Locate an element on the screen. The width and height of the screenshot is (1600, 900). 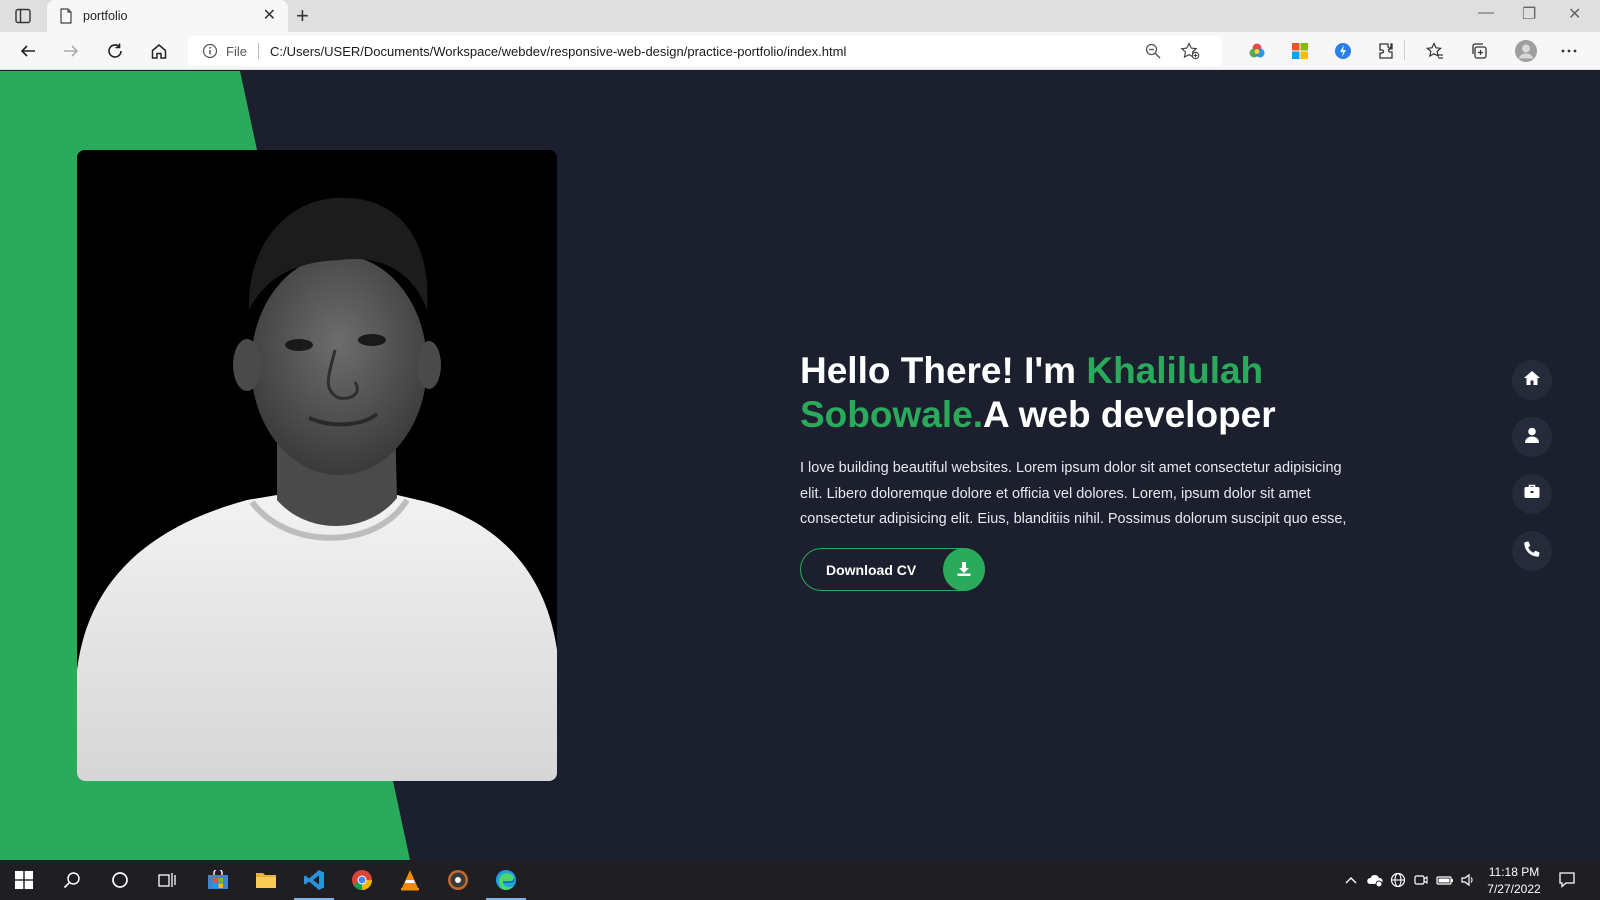
notifications-icon is located at coordinates (1567, 882).